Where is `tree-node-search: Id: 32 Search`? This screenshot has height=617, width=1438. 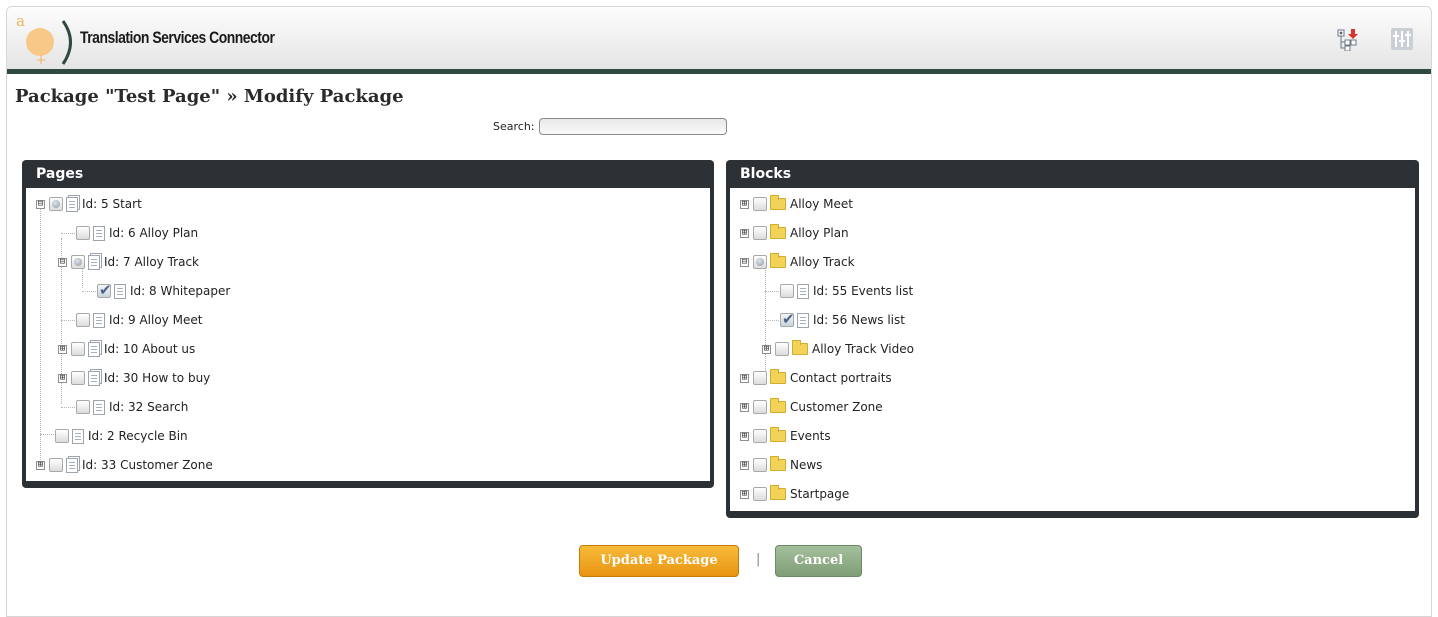 tree-node-search: Id: 32 Search is located at coordinates (368, 407).